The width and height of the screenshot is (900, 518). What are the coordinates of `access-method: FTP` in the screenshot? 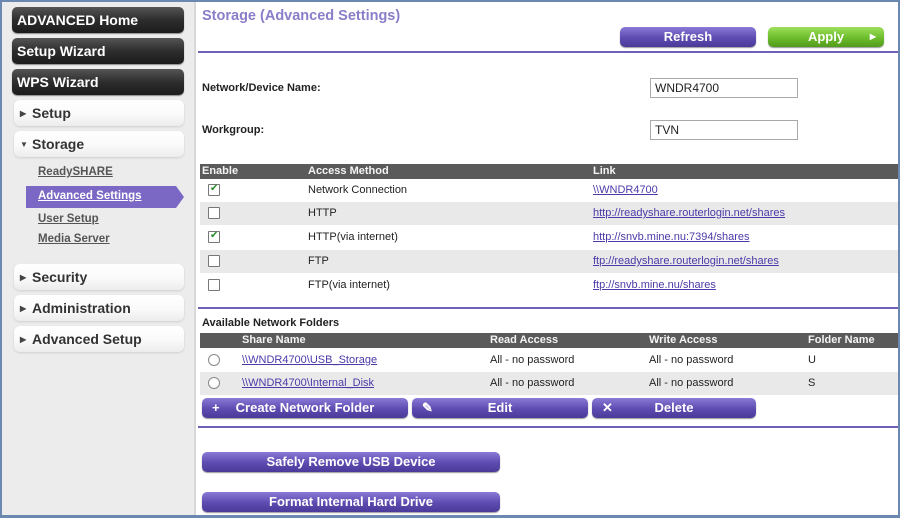 It's located at (318, 261).